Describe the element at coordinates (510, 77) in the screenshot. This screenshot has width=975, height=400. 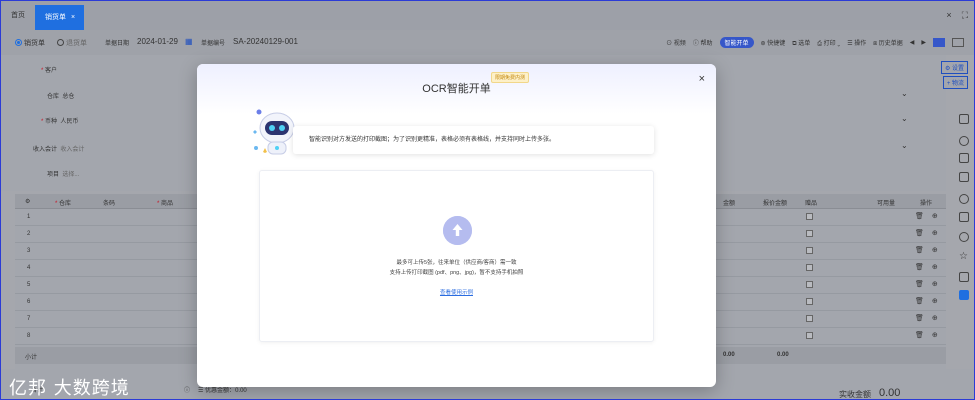
I see `beta-badge: 限期免费内测` at that location.